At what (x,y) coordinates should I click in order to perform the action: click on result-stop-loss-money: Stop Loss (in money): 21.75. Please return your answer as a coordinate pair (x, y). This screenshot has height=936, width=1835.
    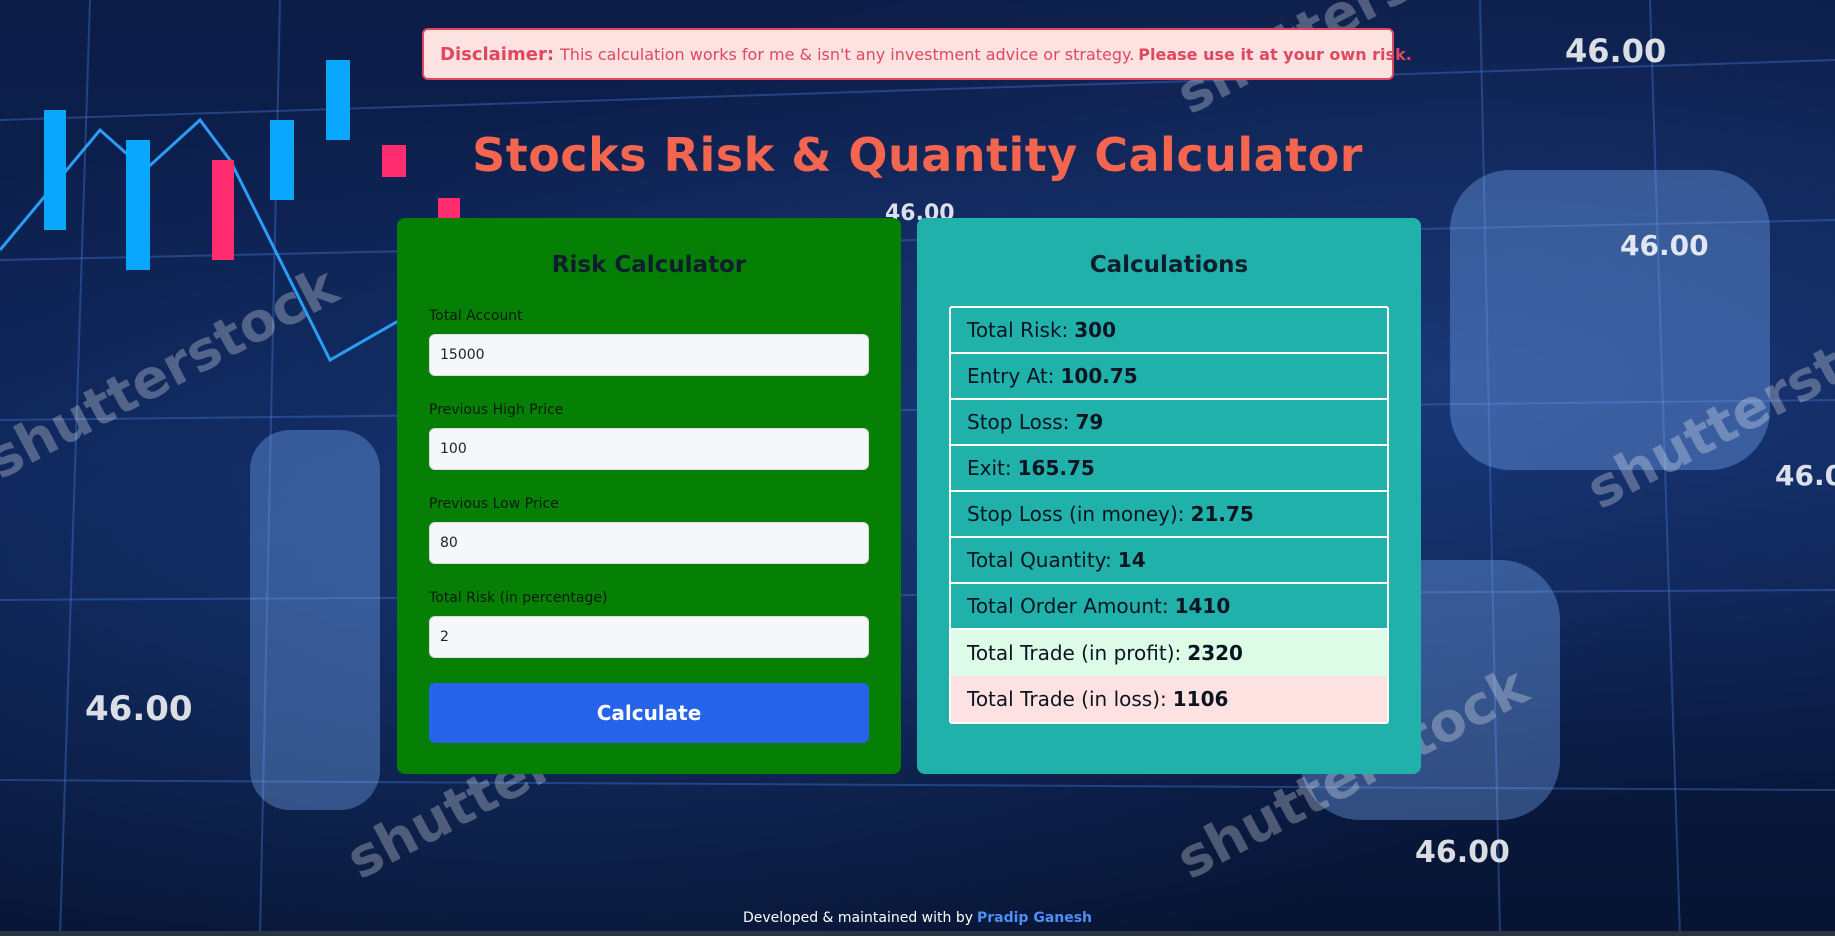
    Looking at the image, I should click on (1169, 515).